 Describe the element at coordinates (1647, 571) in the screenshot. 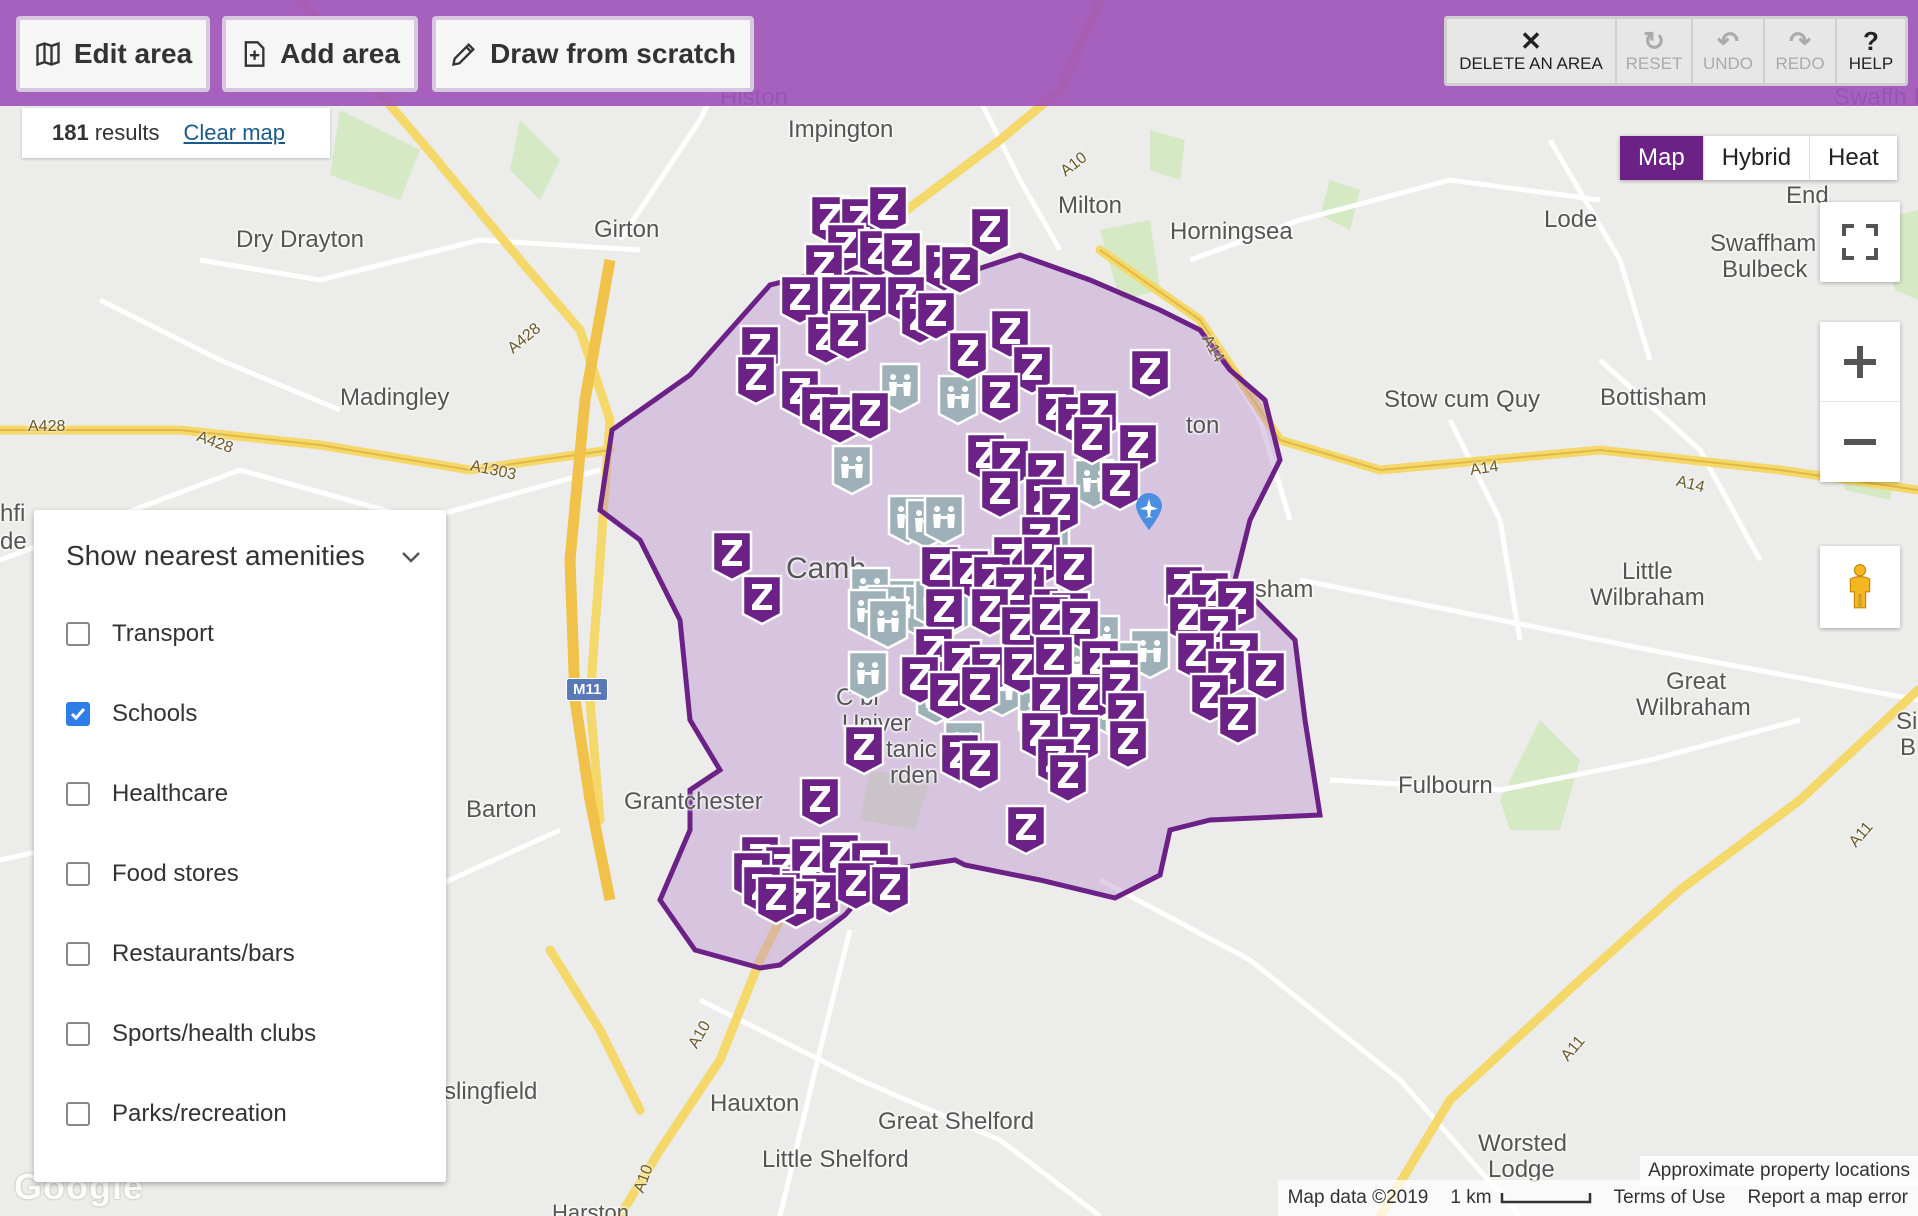

I see `place-little-wilbraham-1: Little` at that location.